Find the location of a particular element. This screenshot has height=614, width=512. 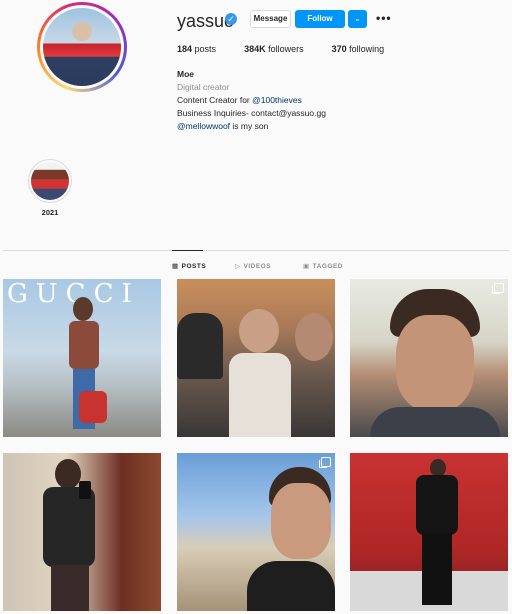

avatar-image is located at coordinates (82, 47).